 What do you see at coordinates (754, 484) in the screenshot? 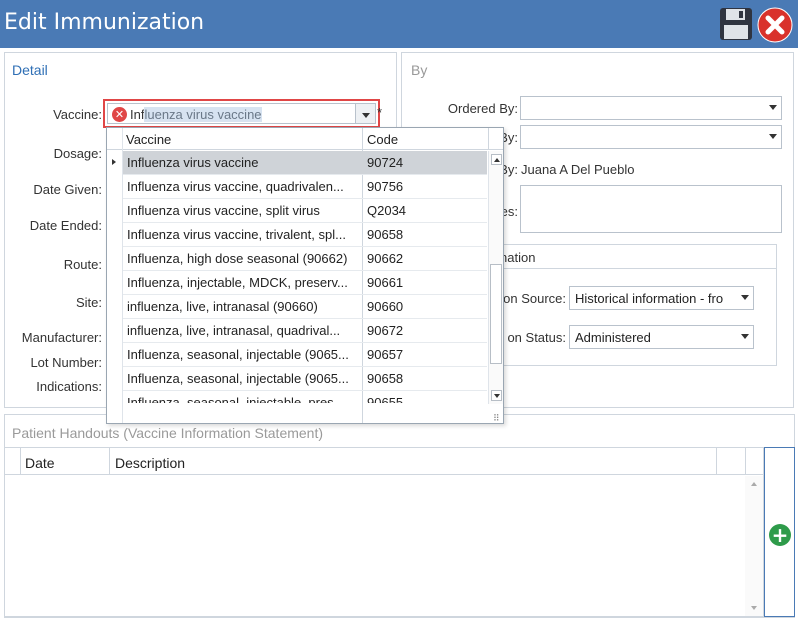
I see `scroll-up-icon` at bounding box center [754, 484].